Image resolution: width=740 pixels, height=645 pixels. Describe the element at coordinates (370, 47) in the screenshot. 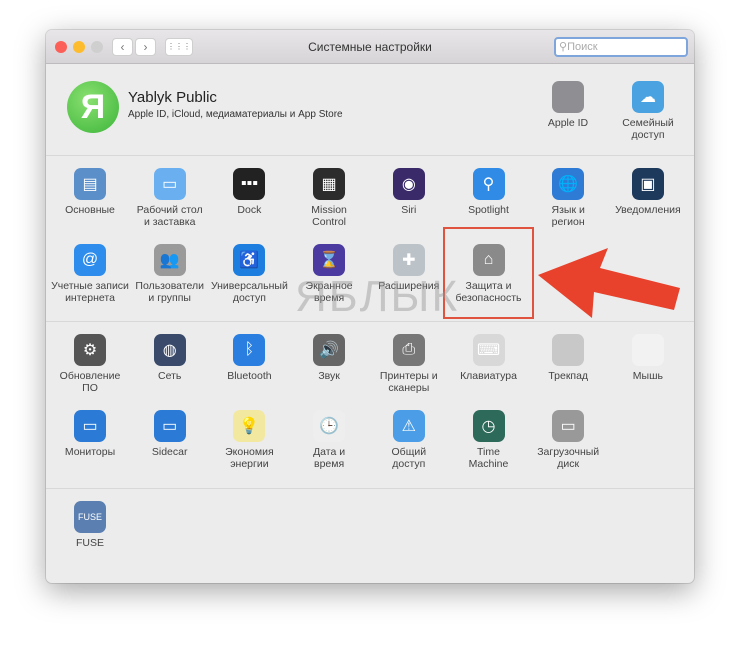

I see `title-bar: ‹ › ⋮⋮⋮ Системные настройки ⚲Поиск` at that location.